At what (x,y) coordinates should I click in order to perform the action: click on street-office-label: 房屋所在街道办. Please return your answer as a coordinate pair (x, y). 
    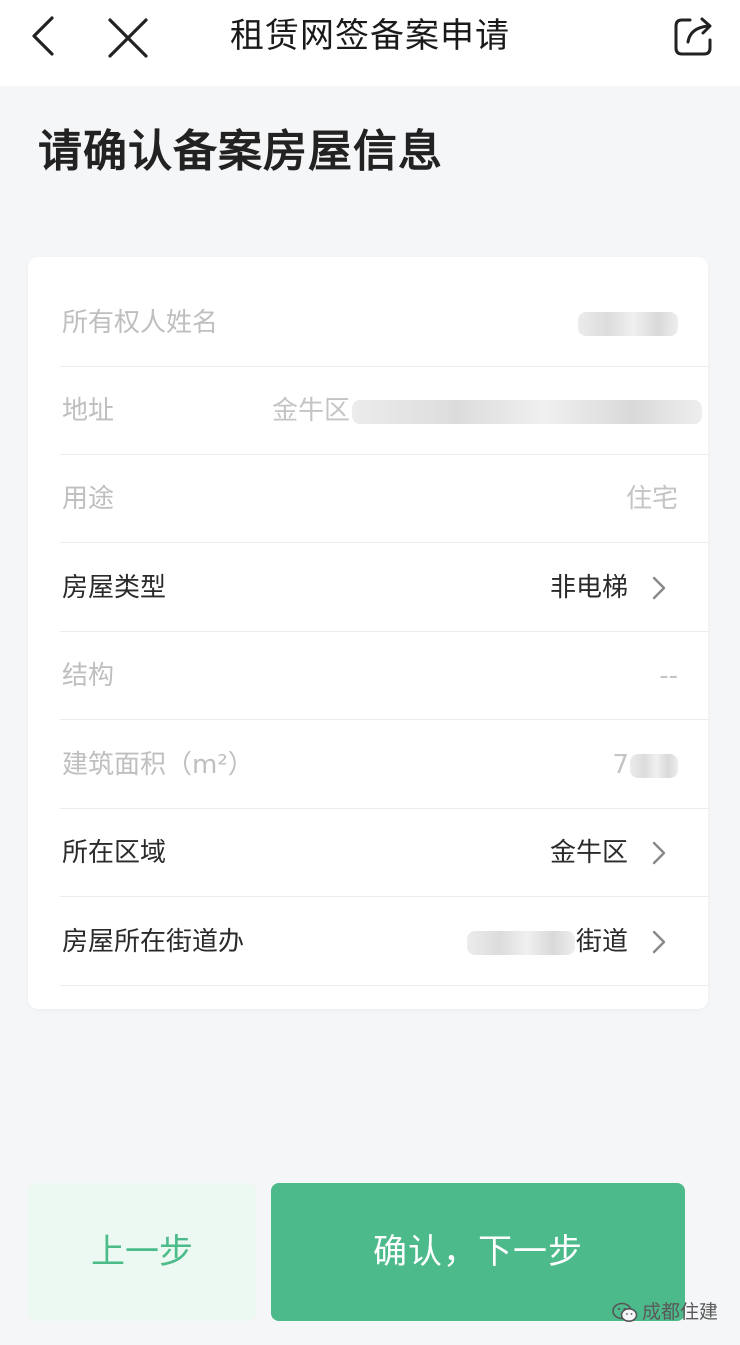
    Looking at the image, I should click on (153, 942).